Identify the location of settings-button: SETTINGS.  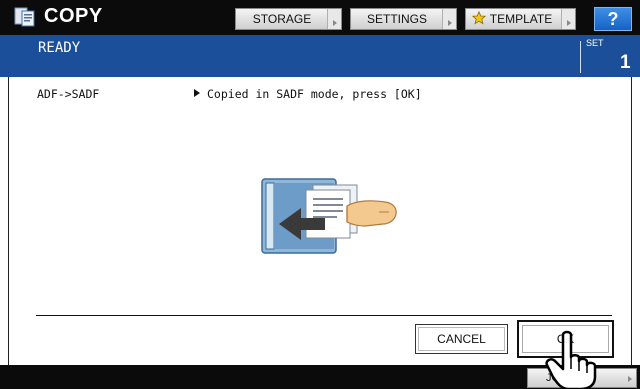
(403, 19).